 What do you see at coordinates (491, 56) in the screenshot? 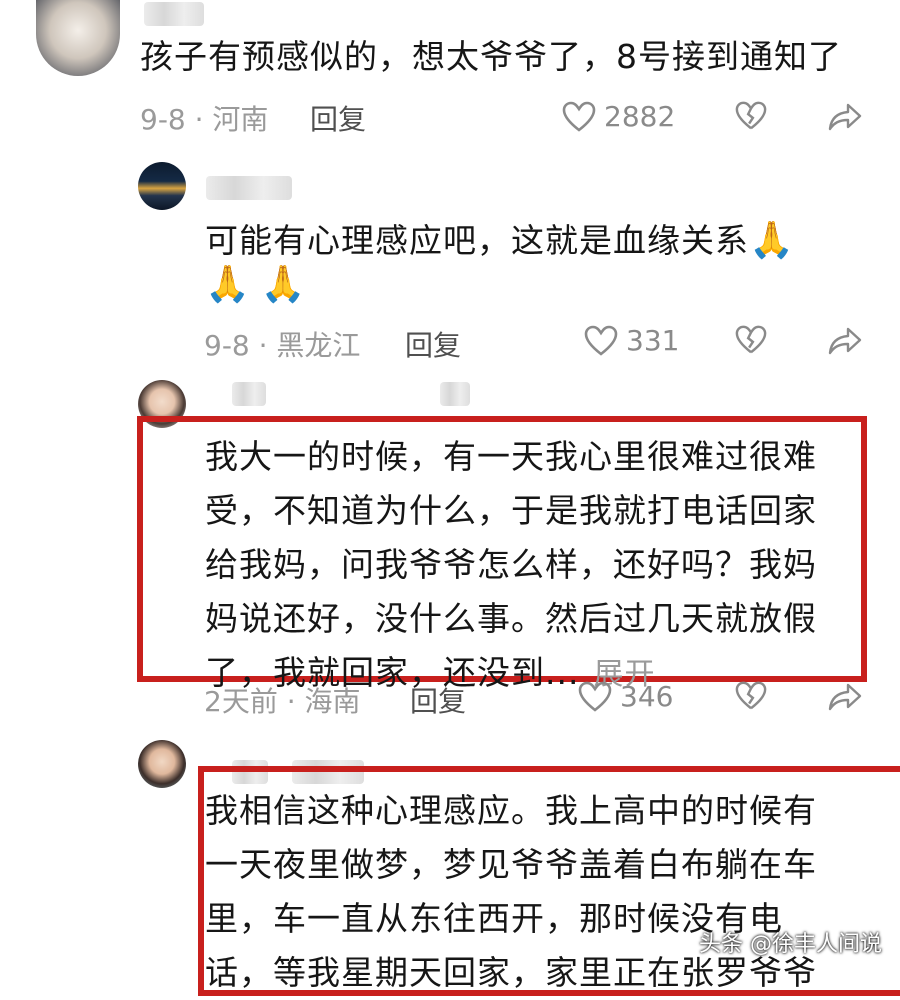
I see `comment-text: 孩子有预感似的，想太爷爷了，8号接到通知了` at bounding box center [491, 56].